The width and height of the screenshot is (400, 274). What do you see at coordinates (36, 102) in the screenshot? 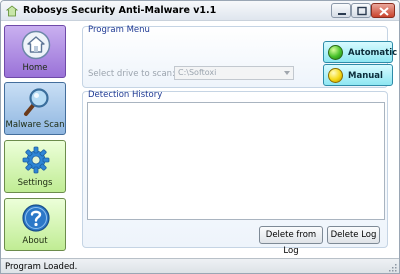
I see `magnifier-icon` at bounding box center [36, 102].